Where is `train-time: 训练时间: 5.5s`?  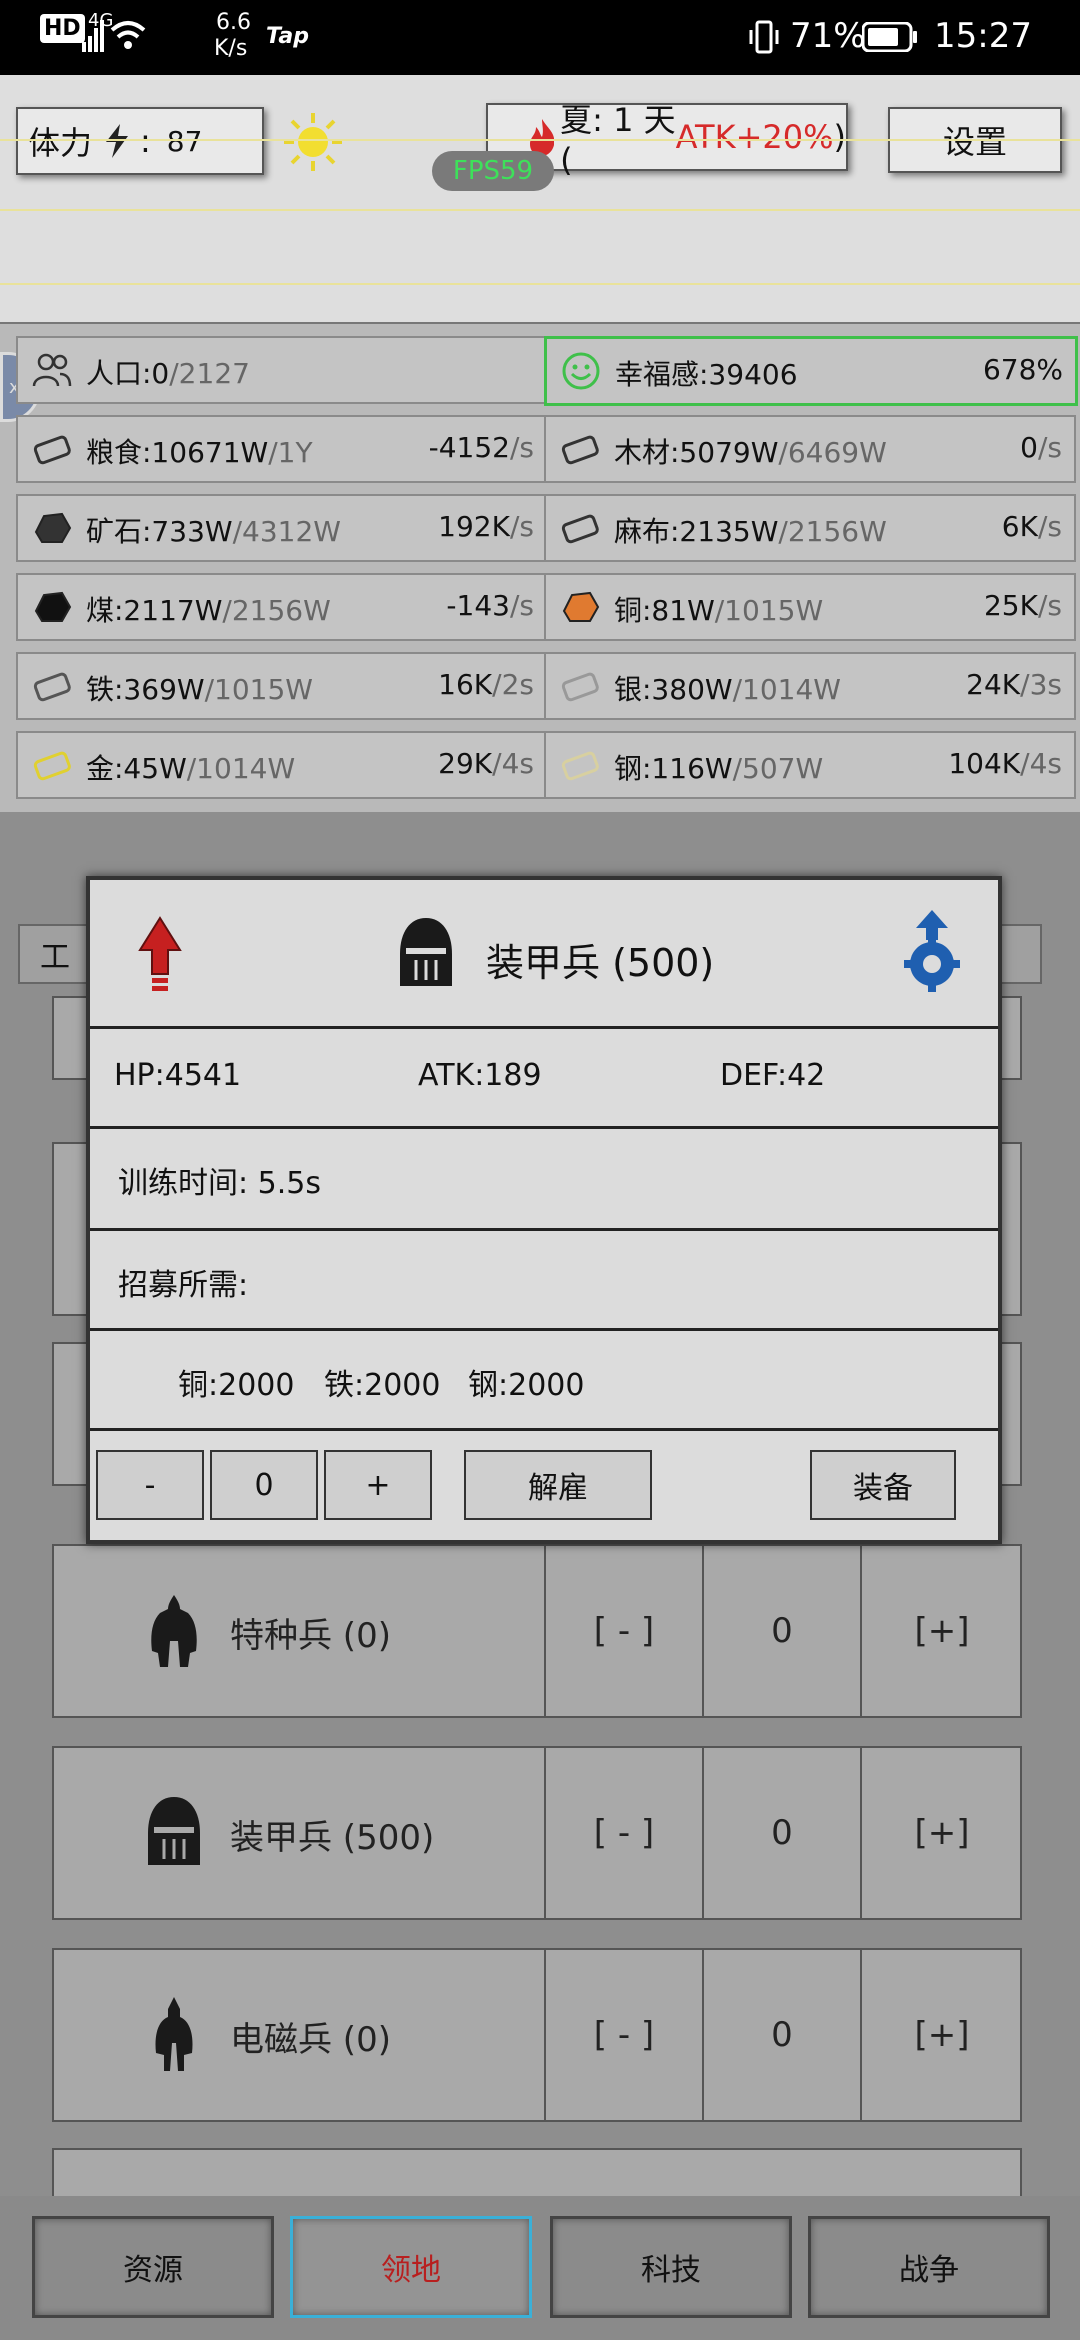
train-time: 训练时间: 5.5s is located at coordinates (219, 1183).